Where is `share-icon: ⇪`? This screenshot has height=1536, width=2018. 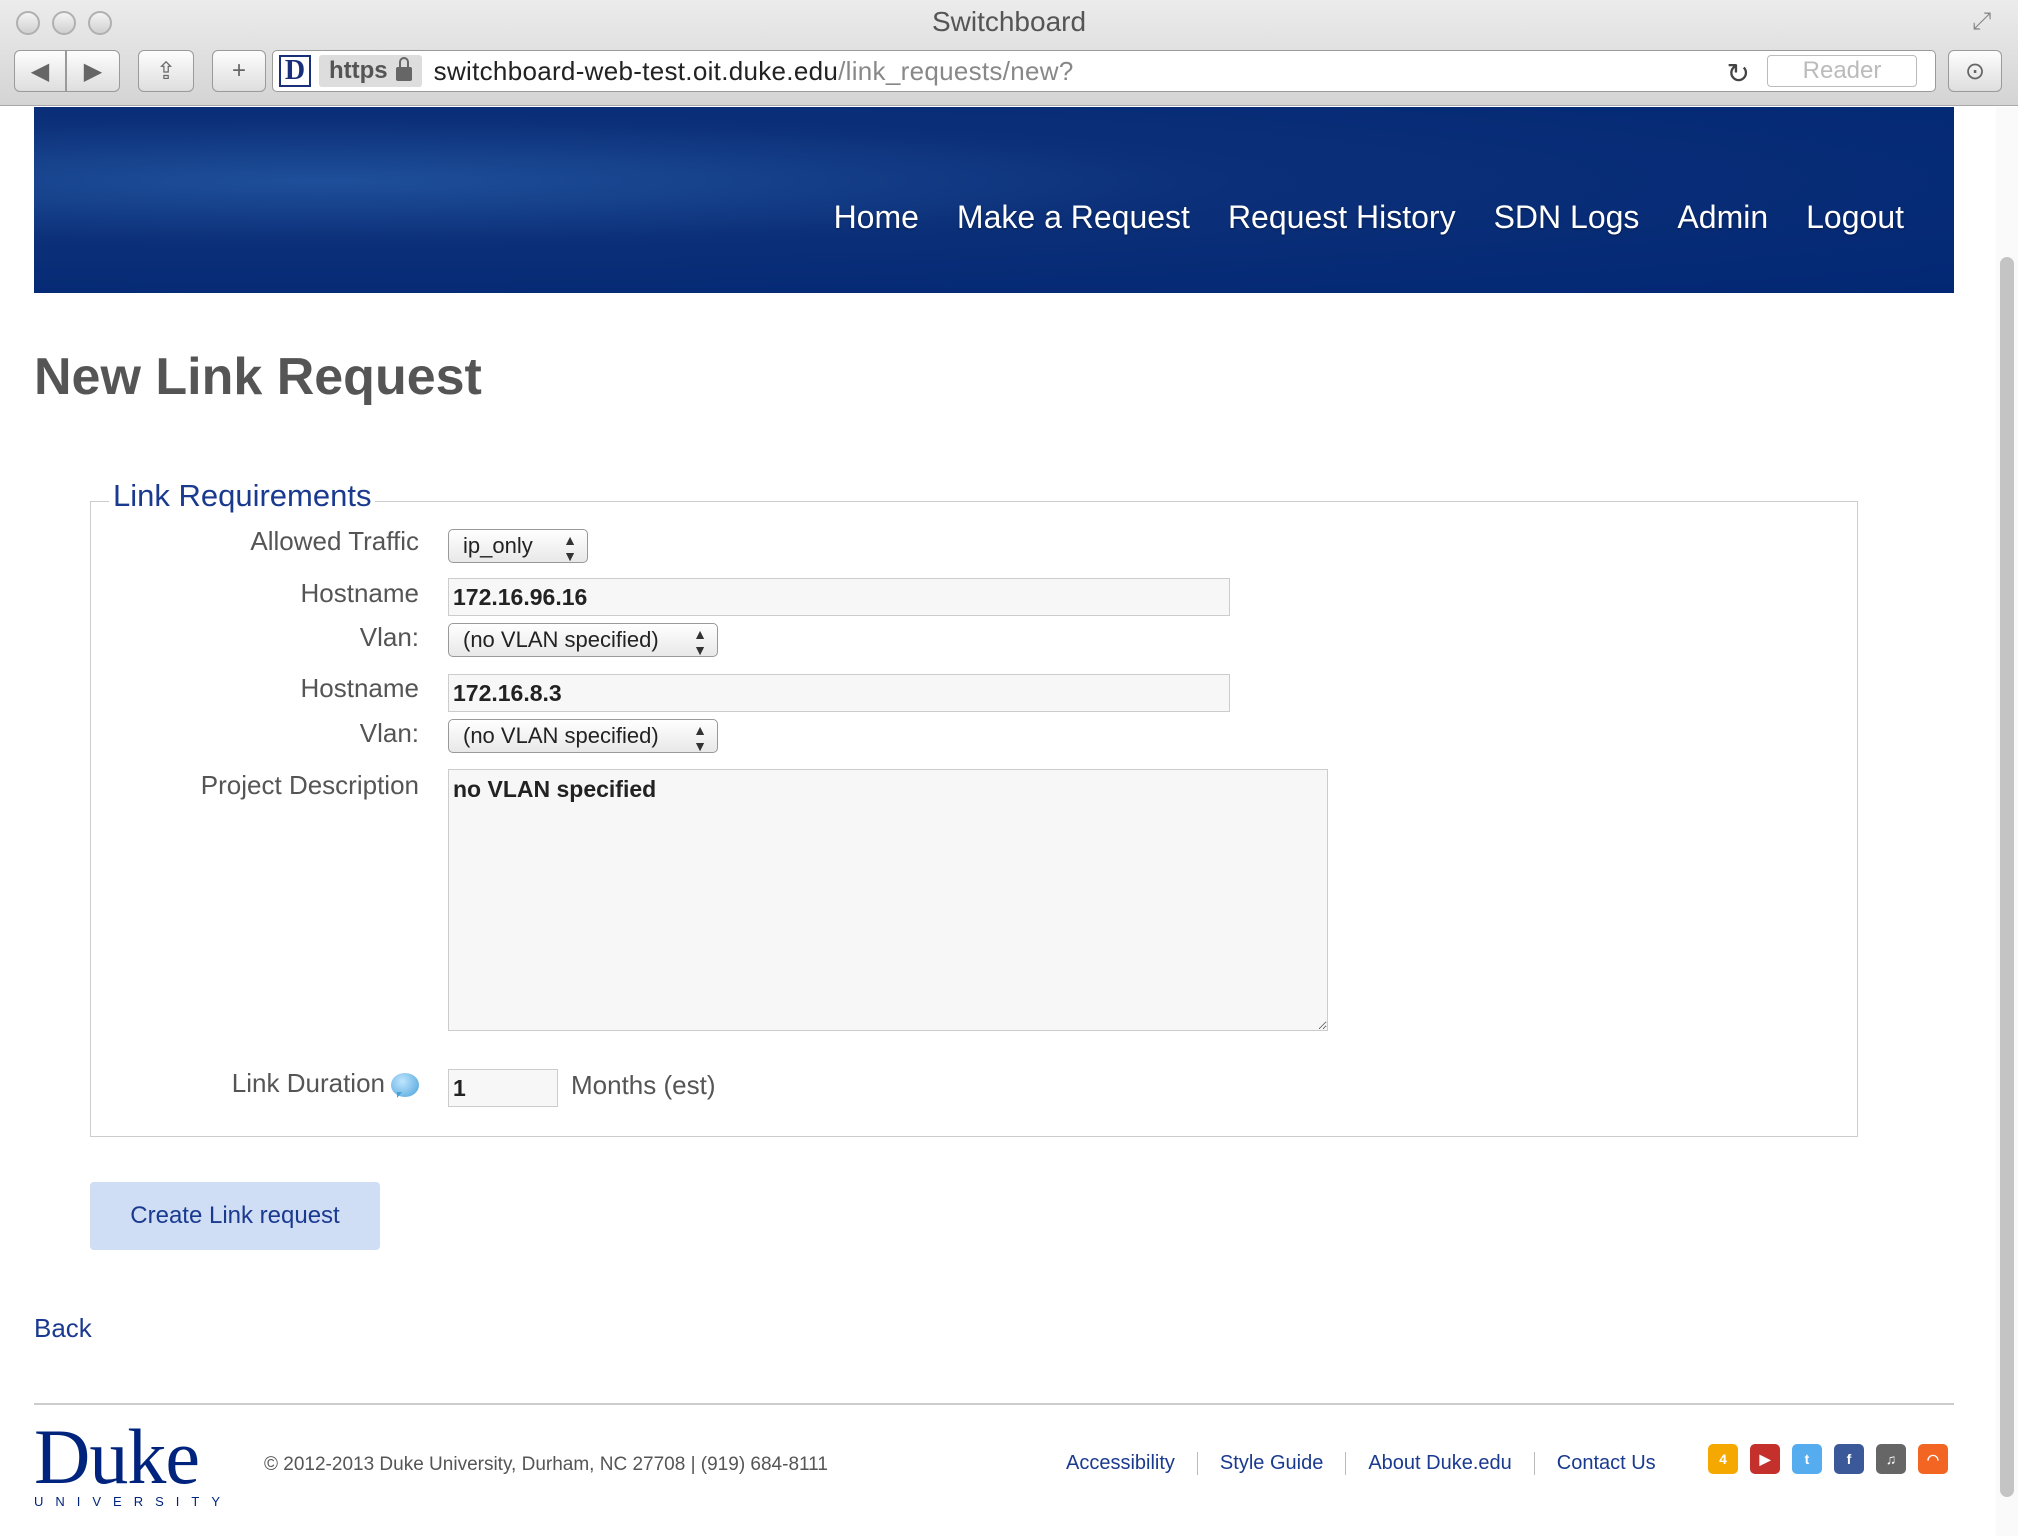 share-icon: ⇪ is located at coordinates (166, 71).